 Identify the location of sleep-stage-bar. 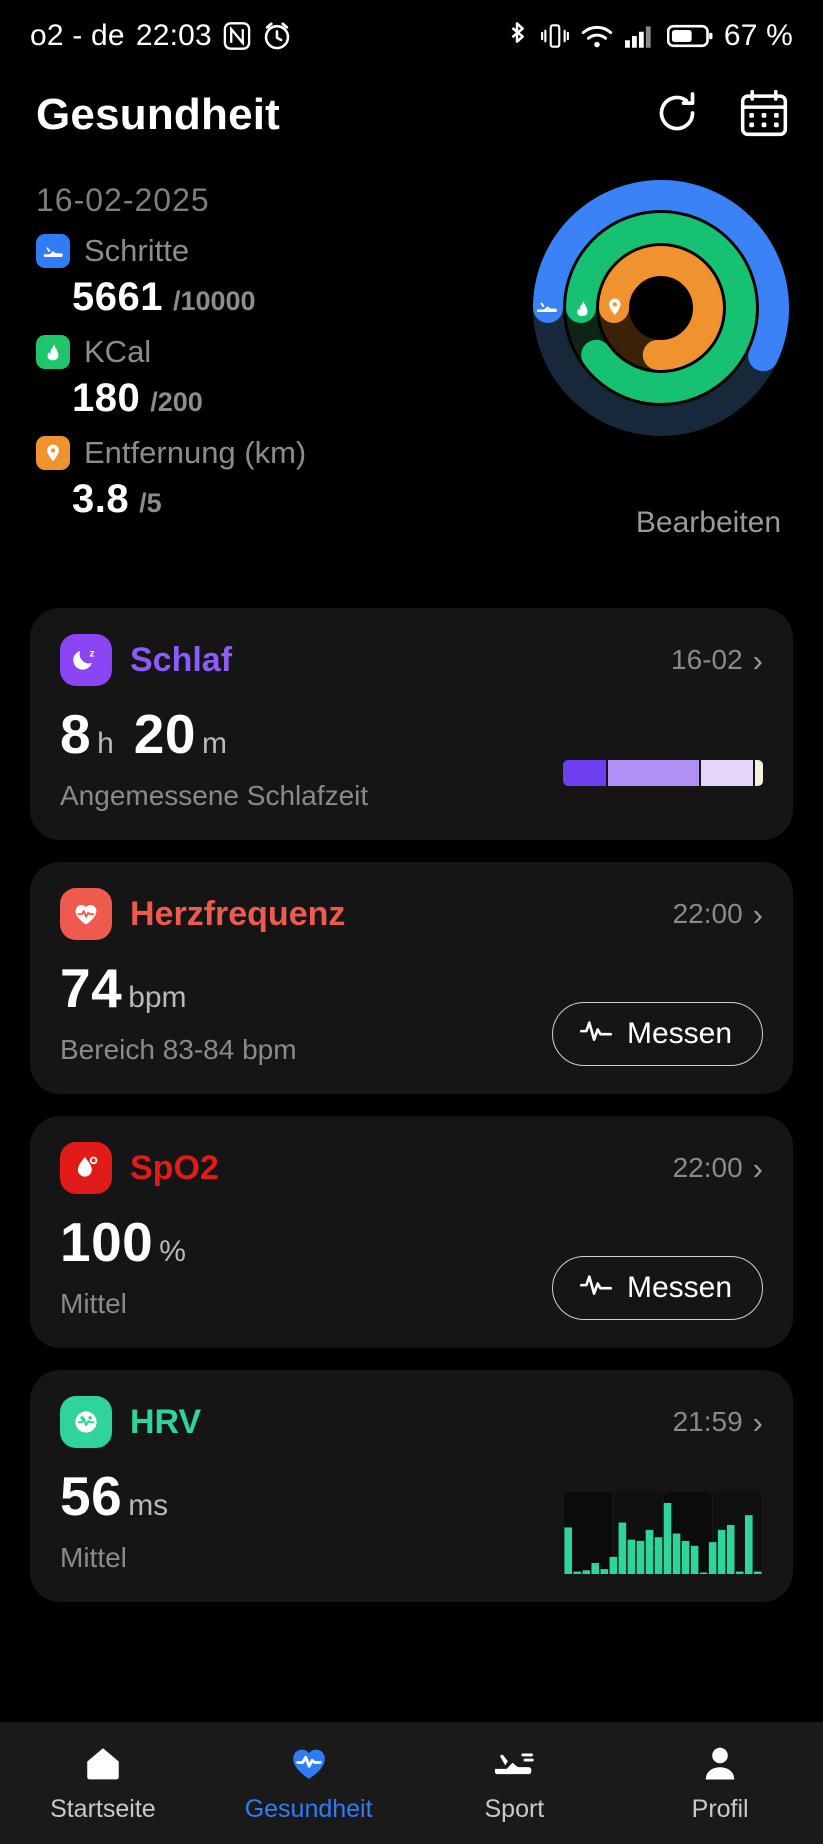
(663, 773).